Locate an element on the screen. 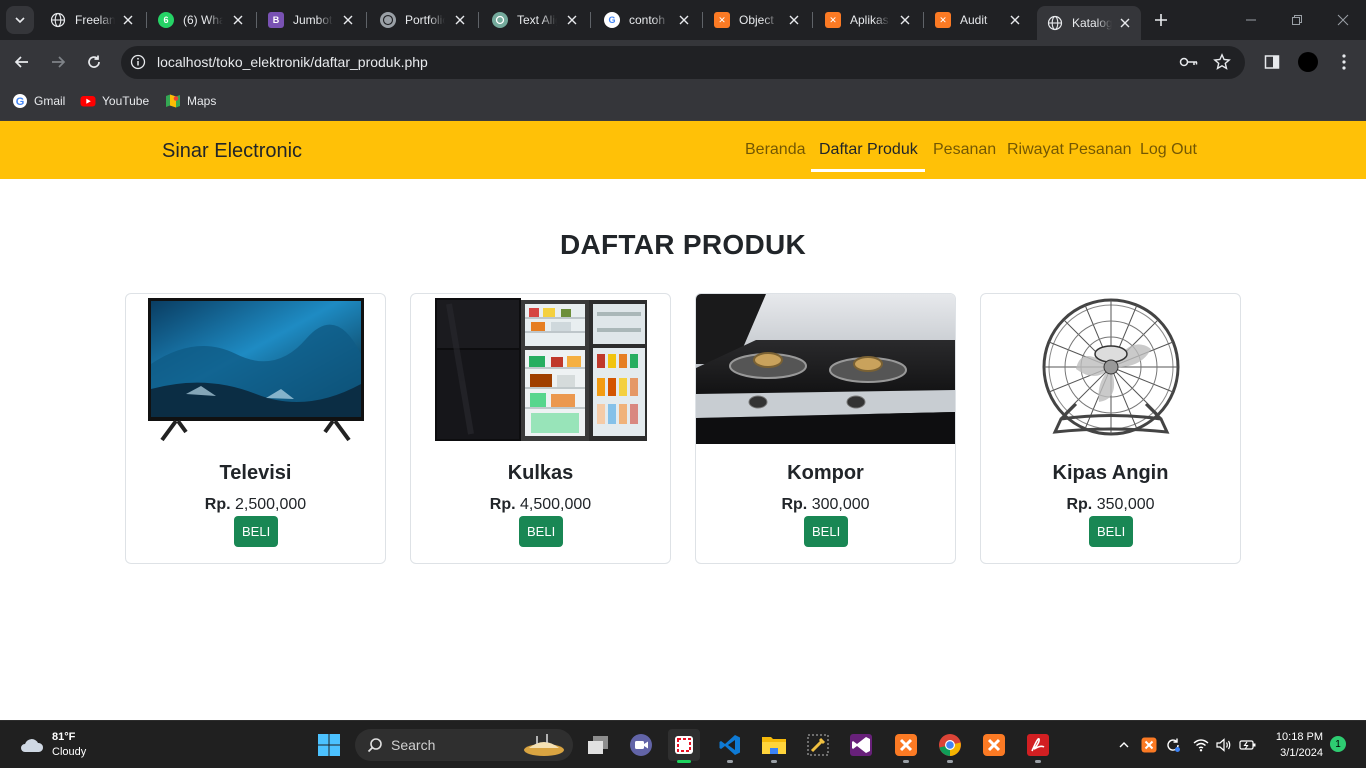 The width and height of the screenshot is (1366, 768). back-button is located at coordinates (22, 62).